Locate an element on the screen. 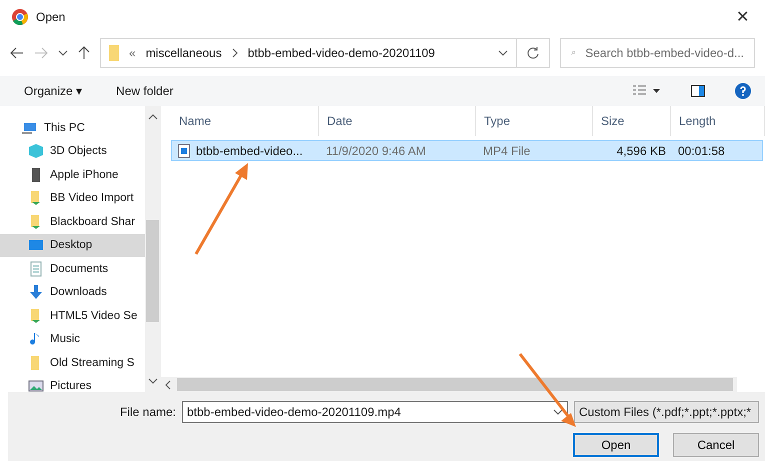  browser-logo-icon is located at coordinates (20, 17).